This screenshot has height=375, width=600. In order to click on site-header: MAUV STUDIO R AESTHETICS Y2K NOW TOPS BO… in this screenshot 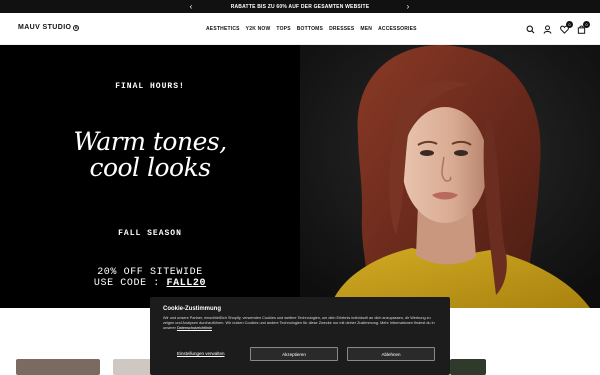, I will do `click(300, 29)`.